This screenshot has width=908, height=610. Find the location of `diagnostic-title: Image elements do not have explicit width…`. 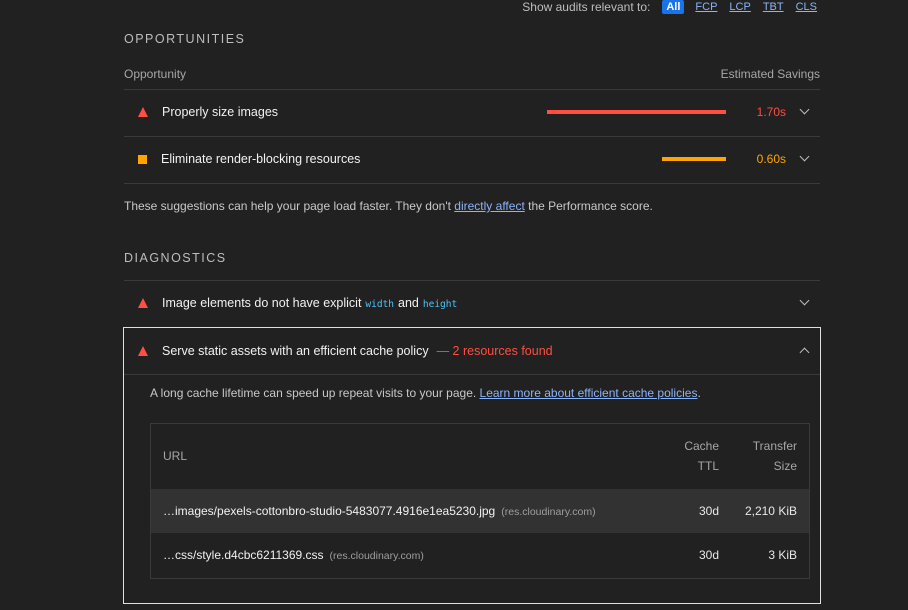

diagnostic-title: Image elements do not have explicit width… is located at coordinates (311, 303).